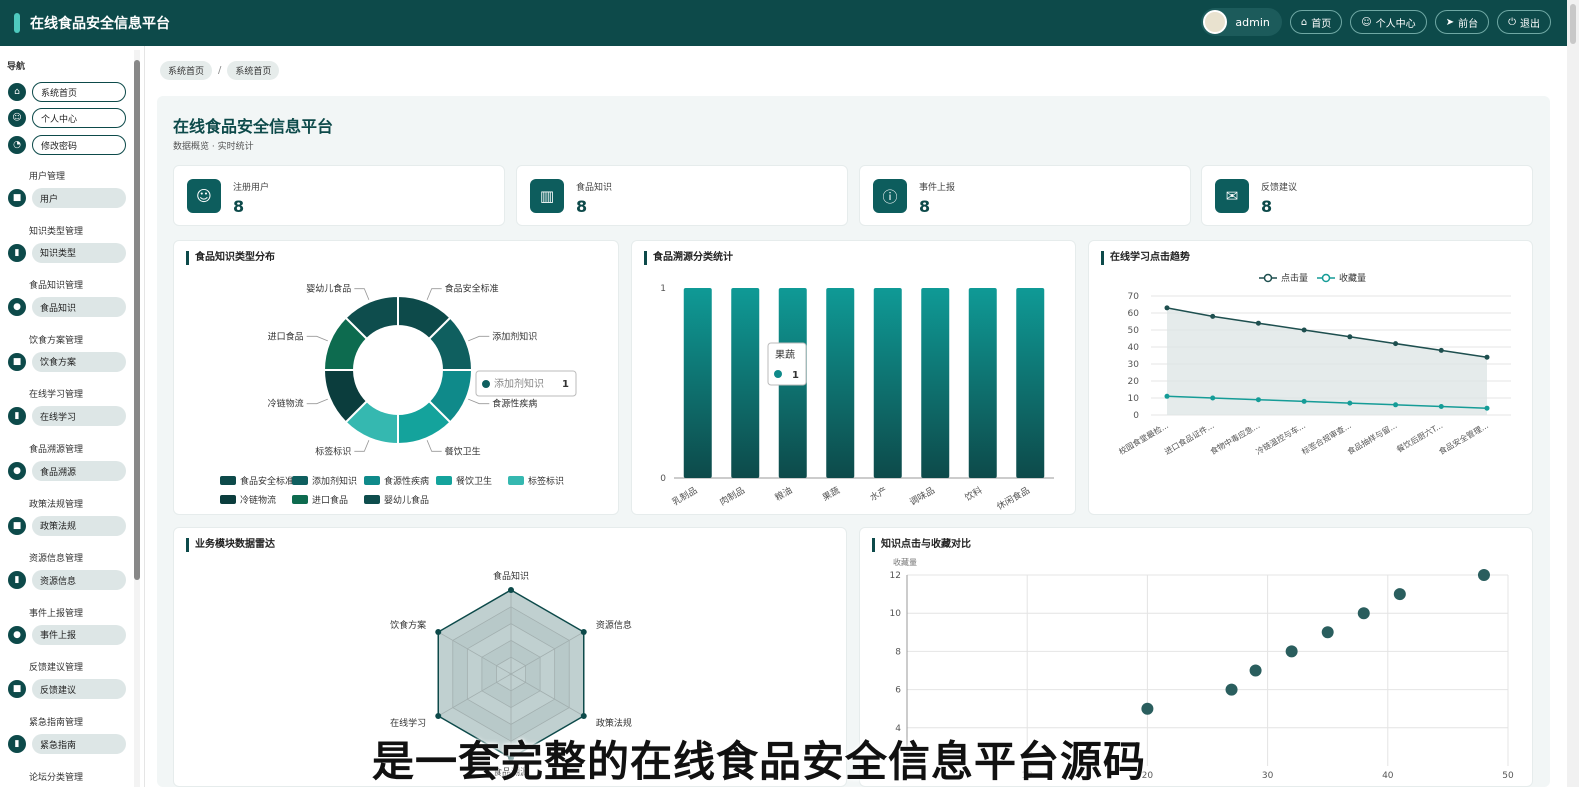  I want to click on bar-card: 食品溯源分类统计 0 1 乳制品 肉制品 粮油 果蔬 水产 调味品 饮料 休闲食品 果蔬 1, so click(853, 377).